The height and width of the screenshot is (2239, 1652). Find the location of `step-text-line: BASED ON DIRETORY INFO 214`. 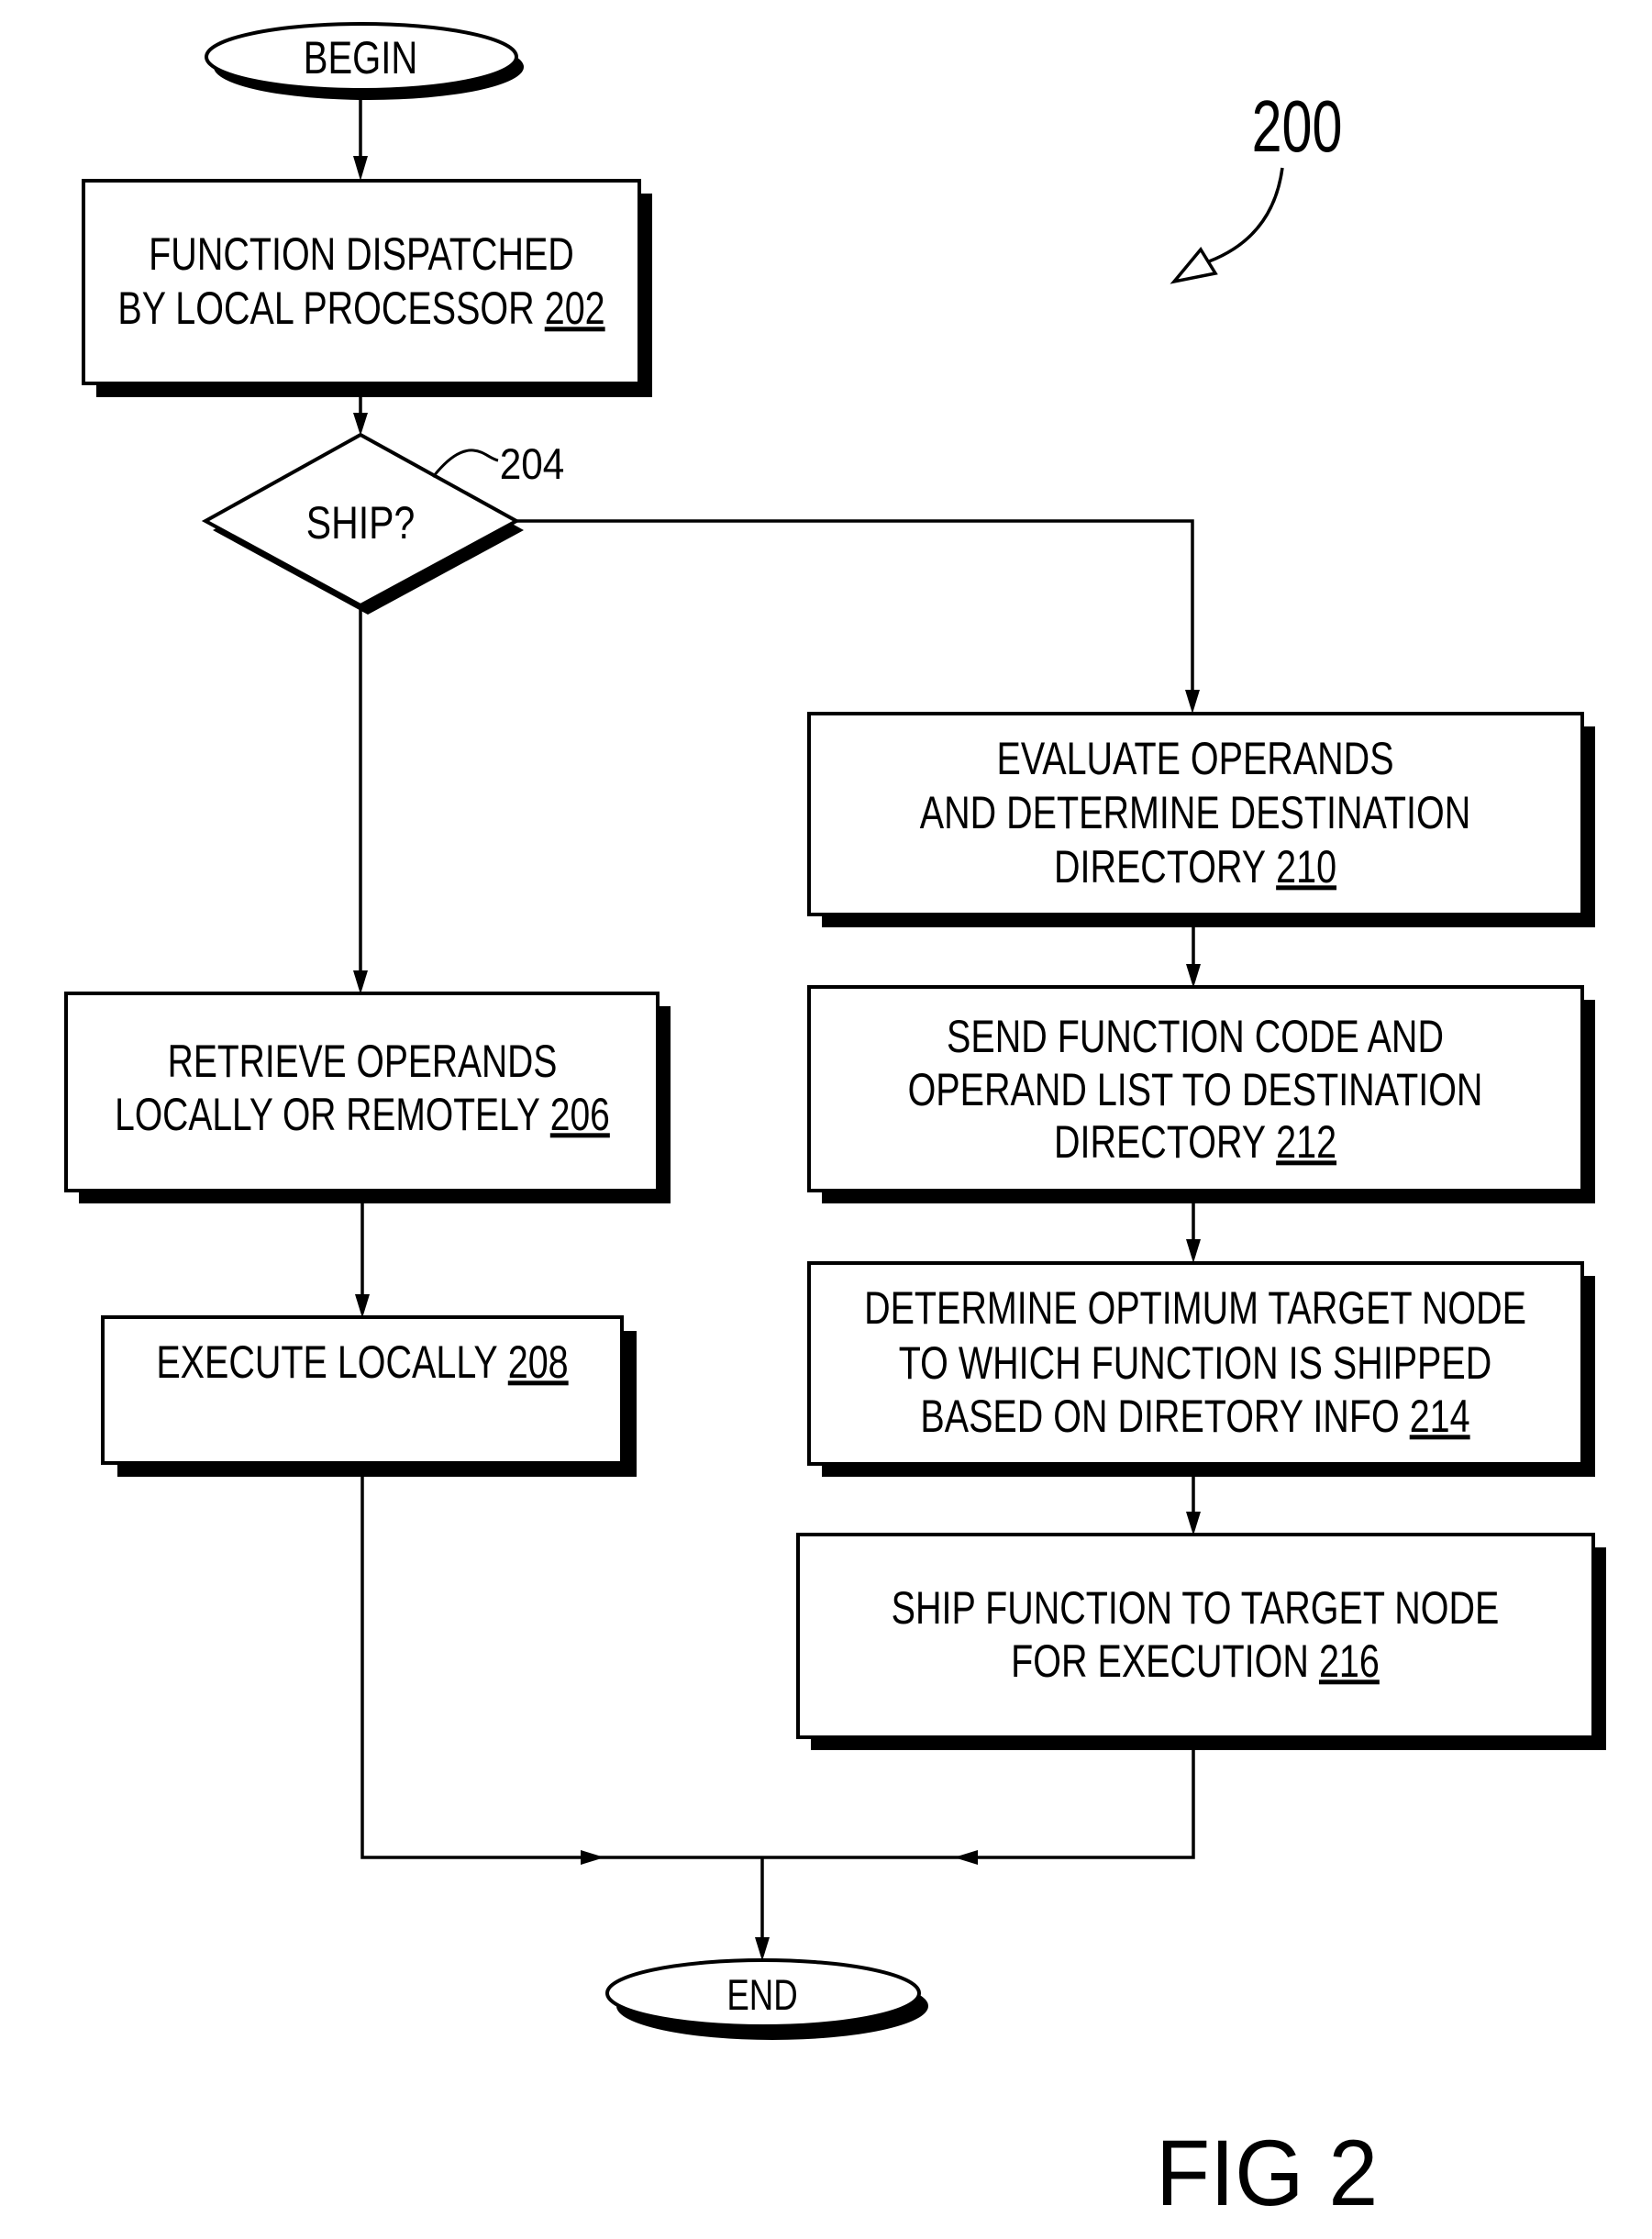

step-text-line: BASED ON DIRETORY INFO 214 is located at coordinates (1195, 1417).